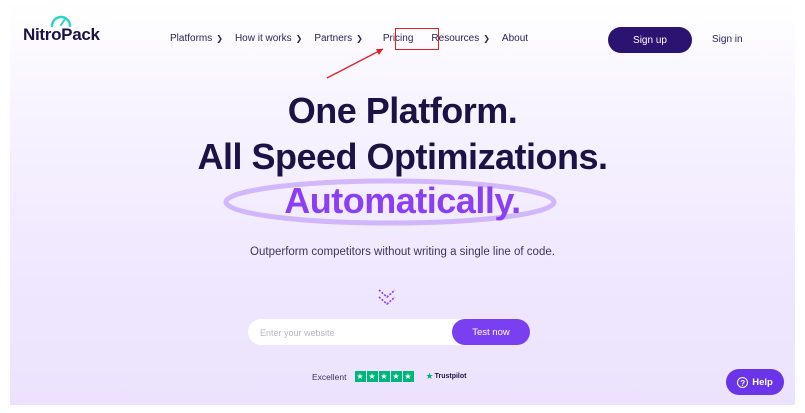 This screenshot has height=413, width=805. Describe the element at coordinates (417, 39) in the screenshot. I see `pricing-highlight-box` at that location.